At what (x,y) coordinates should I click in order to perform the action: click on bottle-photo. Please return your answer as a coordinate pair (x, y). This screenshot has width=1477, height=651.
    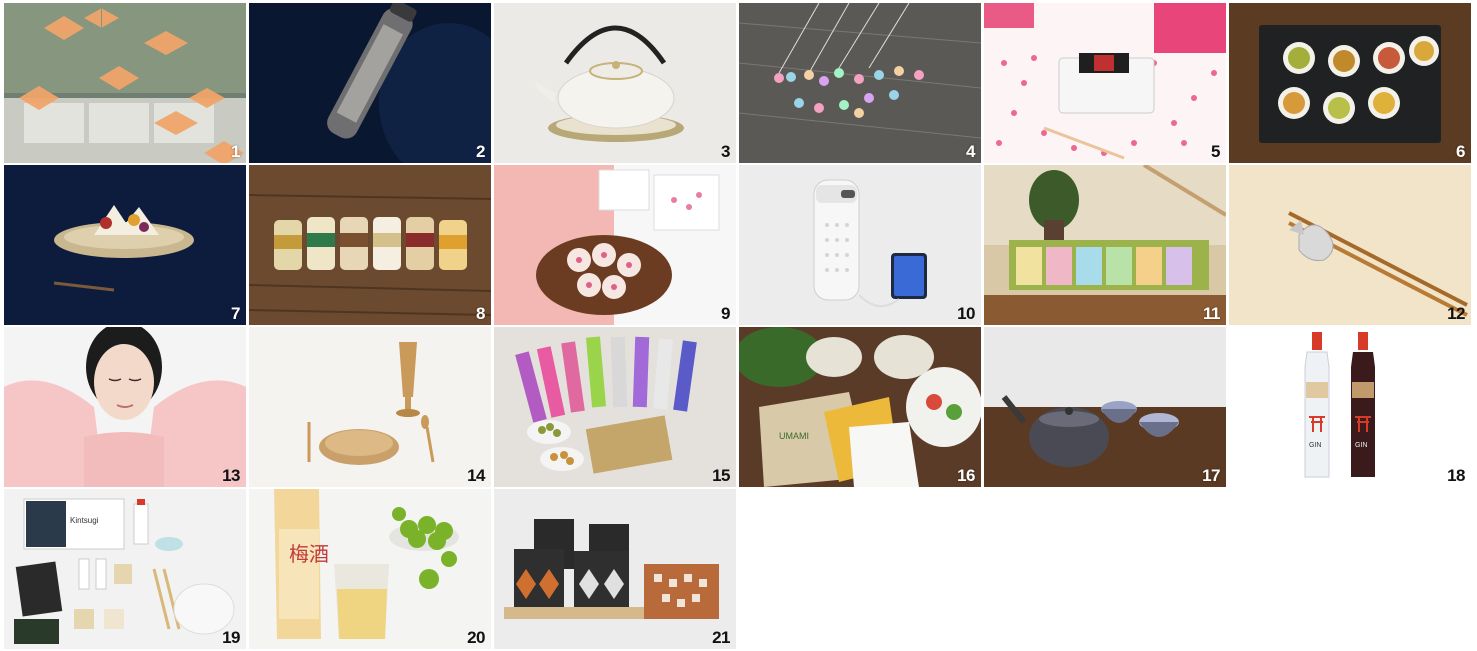
    Looking at the image, I should click on (370, 83).